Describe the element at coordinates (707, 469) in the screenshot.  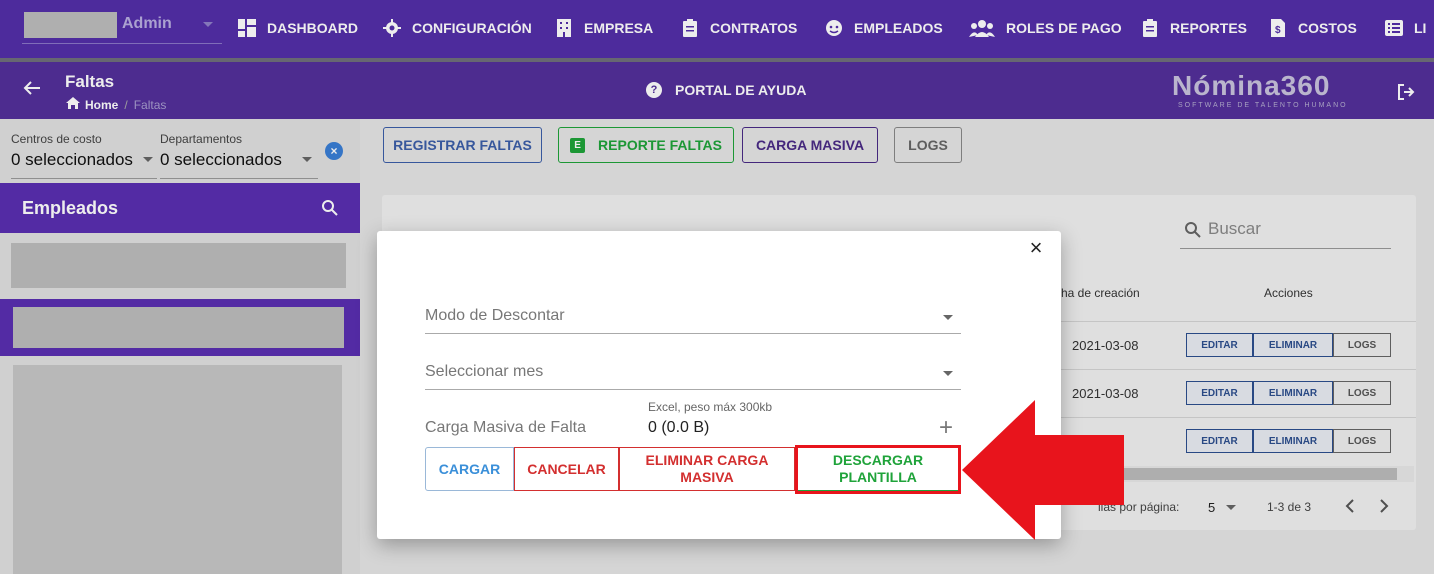
I see `delete-bulk-upload-button: ELIMINAR CARGA MASIVA` at that location.